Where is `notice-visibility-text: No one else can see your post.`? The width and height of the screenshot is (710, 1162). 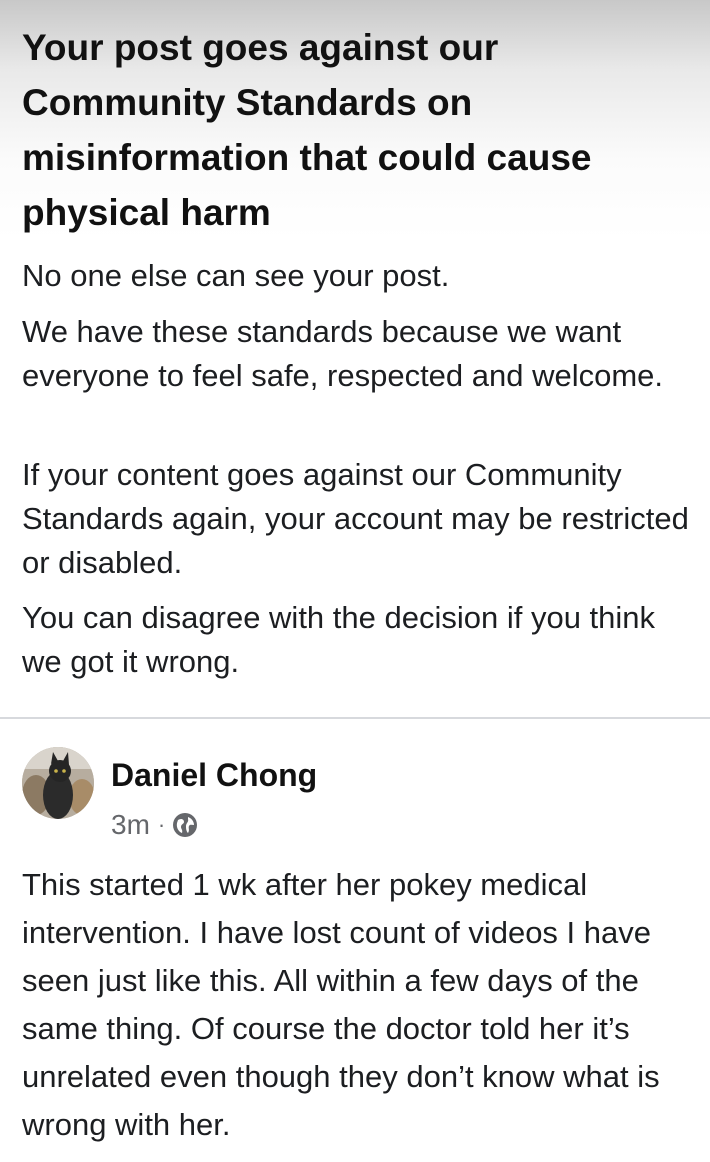 notice-visibility-text: No one else can see your post. is located at coordinates (236, 275).